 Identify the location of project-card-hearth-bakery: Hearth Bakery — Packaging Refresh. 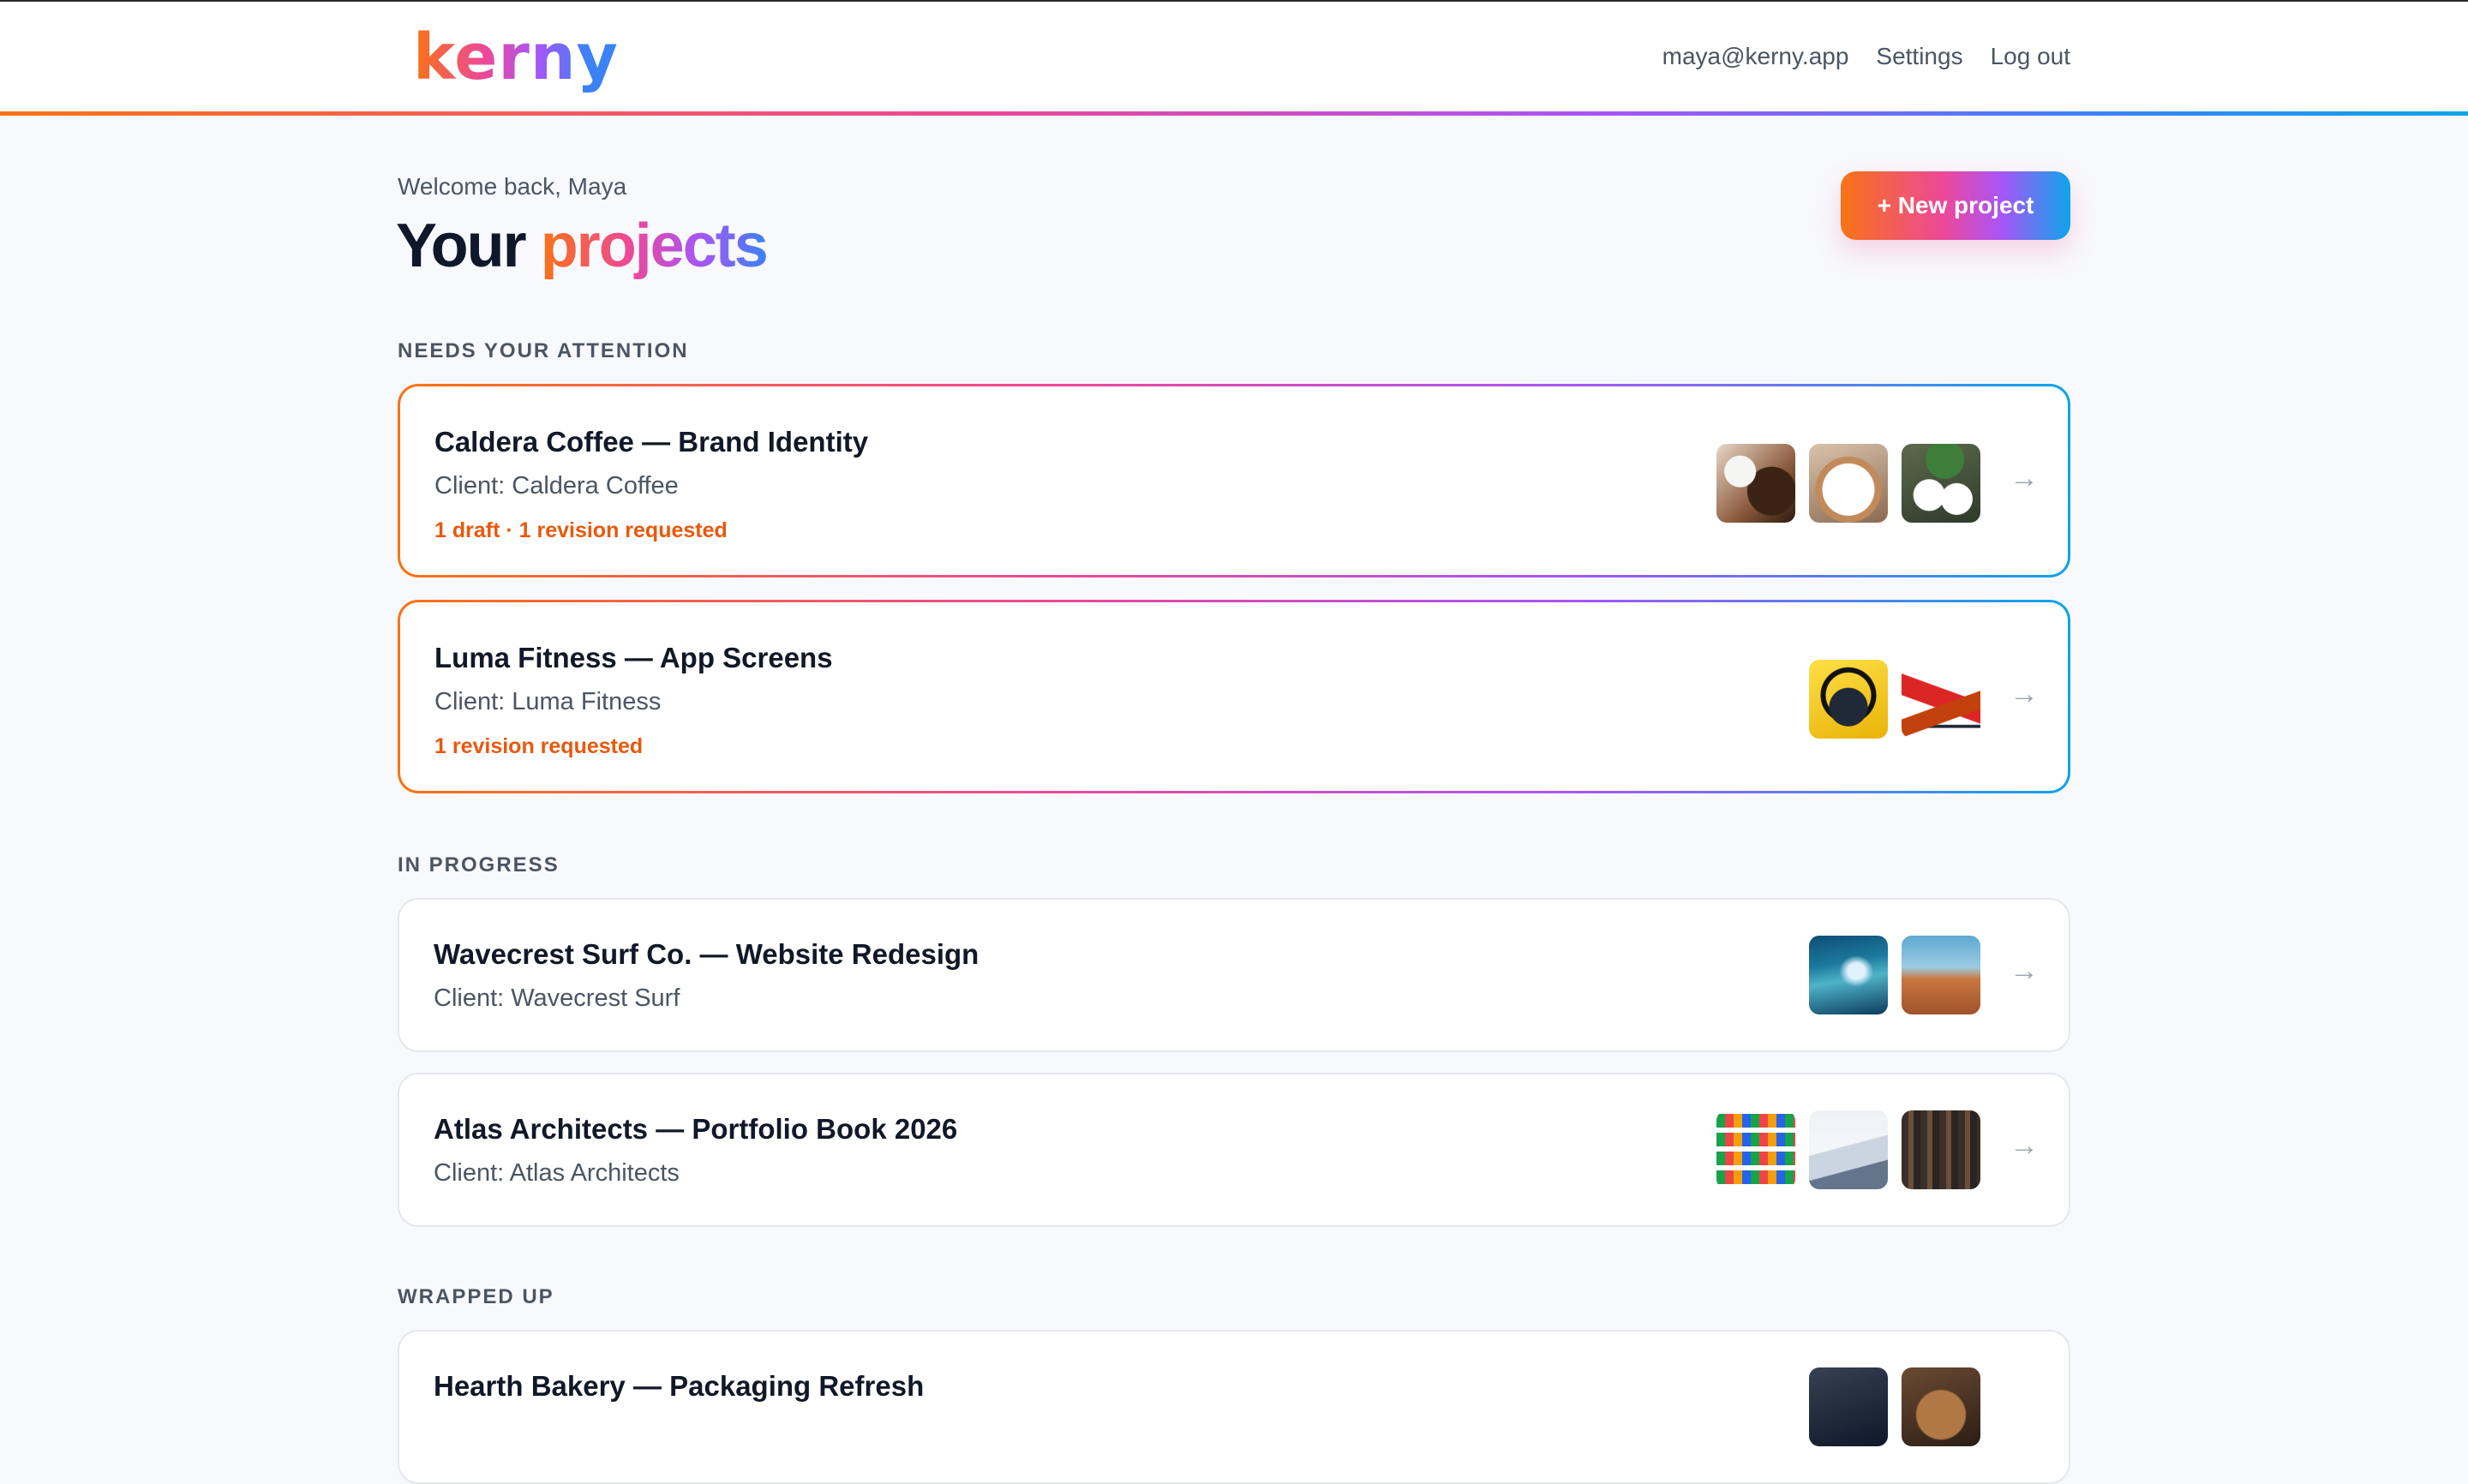
(1234, 1407).